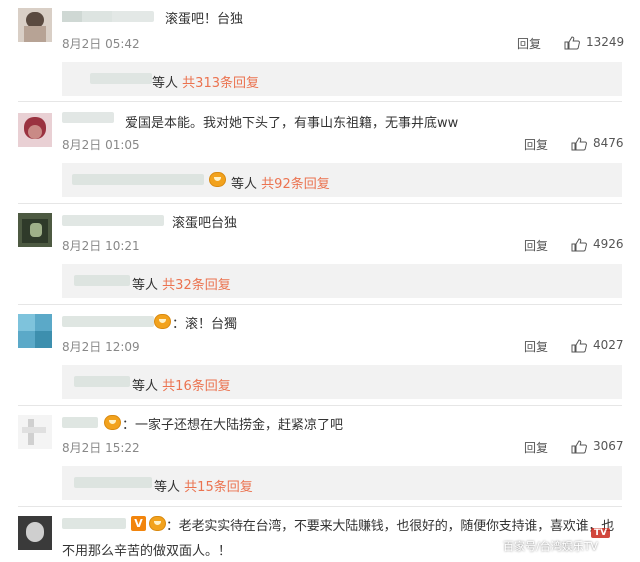 The height and width of the screenshot is (562, 640). I want to click on sub-count-link: 共313条回复, so click(220, 83).